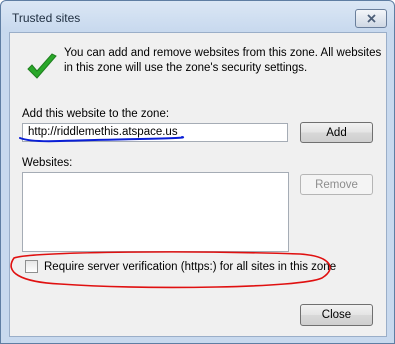 This screenshot has height=344, width=395. What do you see at coordinates (336, 184) in the screenshot?
I see `remove-button: Remove` at bounding box center [336, 184].